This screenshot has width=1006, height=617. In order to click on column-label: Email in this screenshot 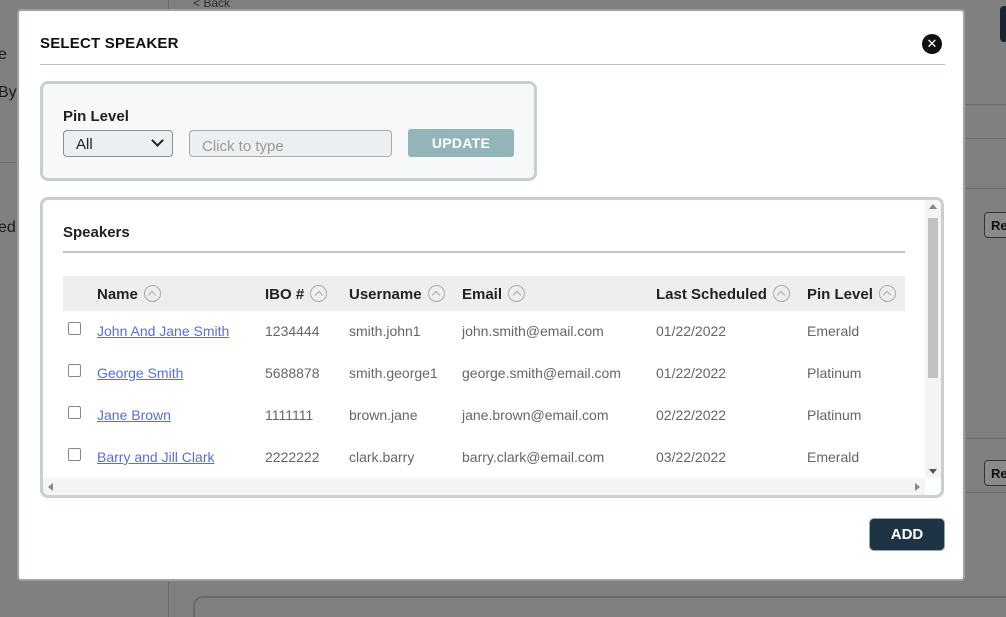, I will do `click(482, 294)`.